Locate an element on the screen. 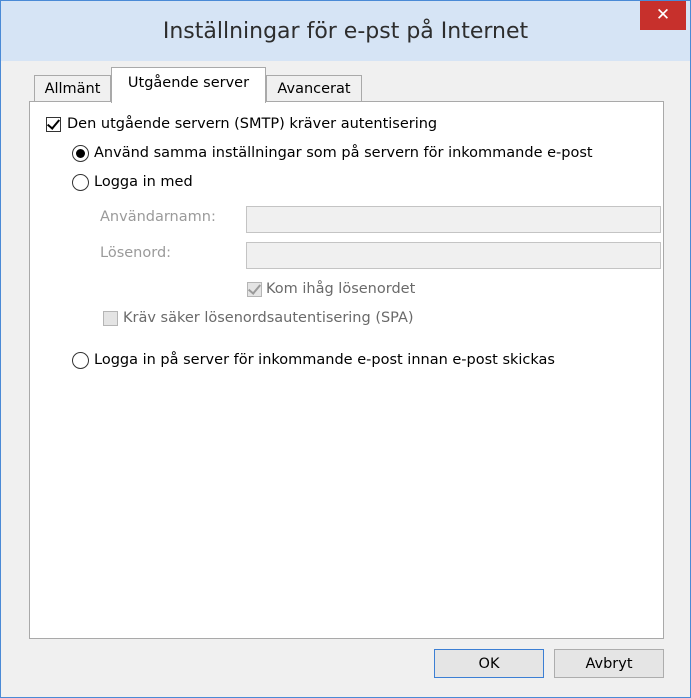 Image resolution: width=691 pixels, height=698 pixels. tab-outgoing-server: Utgående server is located at coordinates (188, 85).